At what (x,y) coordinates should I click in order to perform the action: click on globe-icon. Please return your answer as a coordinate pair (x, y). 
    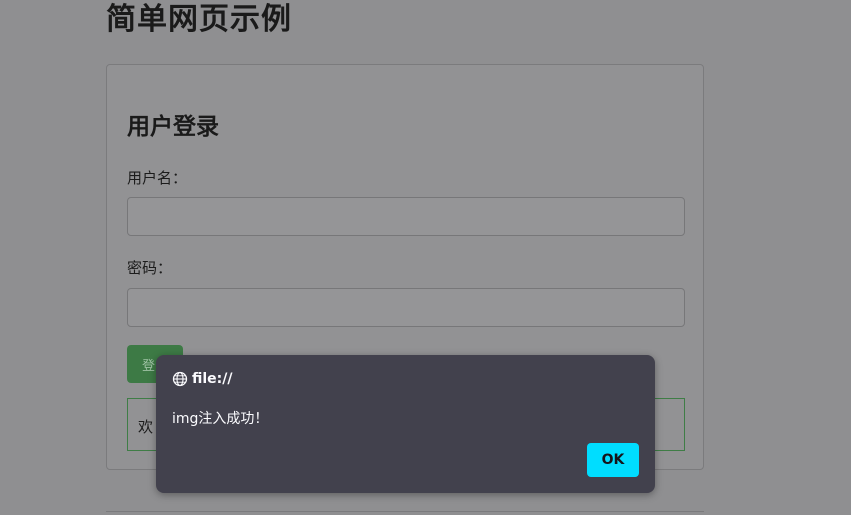
    Looking at the image, I should click on (180, 379).